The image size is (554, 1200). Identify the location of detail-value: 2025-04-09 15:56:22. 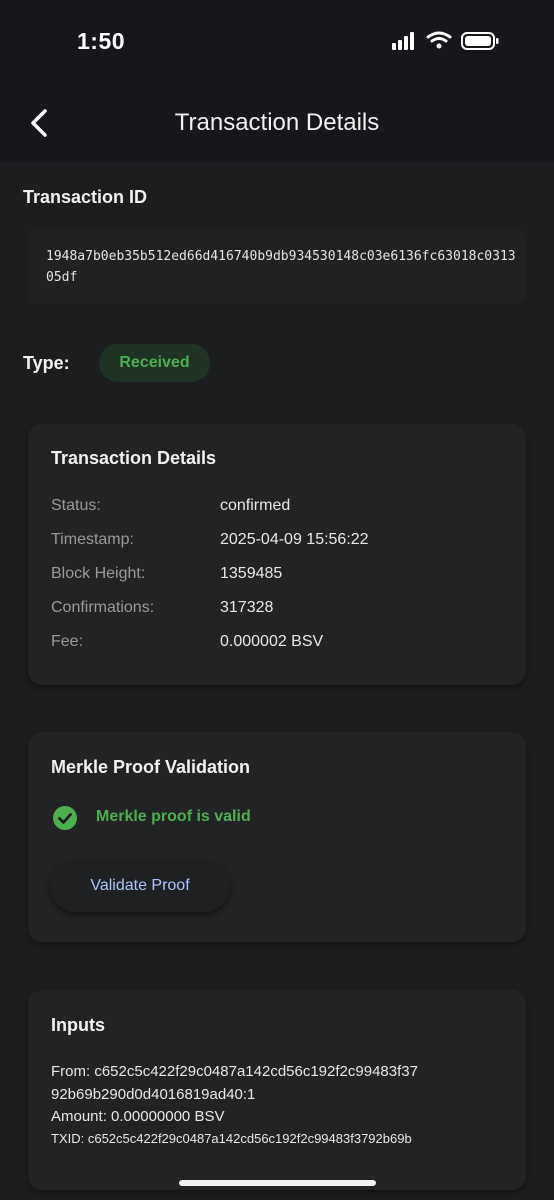
(294, 539).